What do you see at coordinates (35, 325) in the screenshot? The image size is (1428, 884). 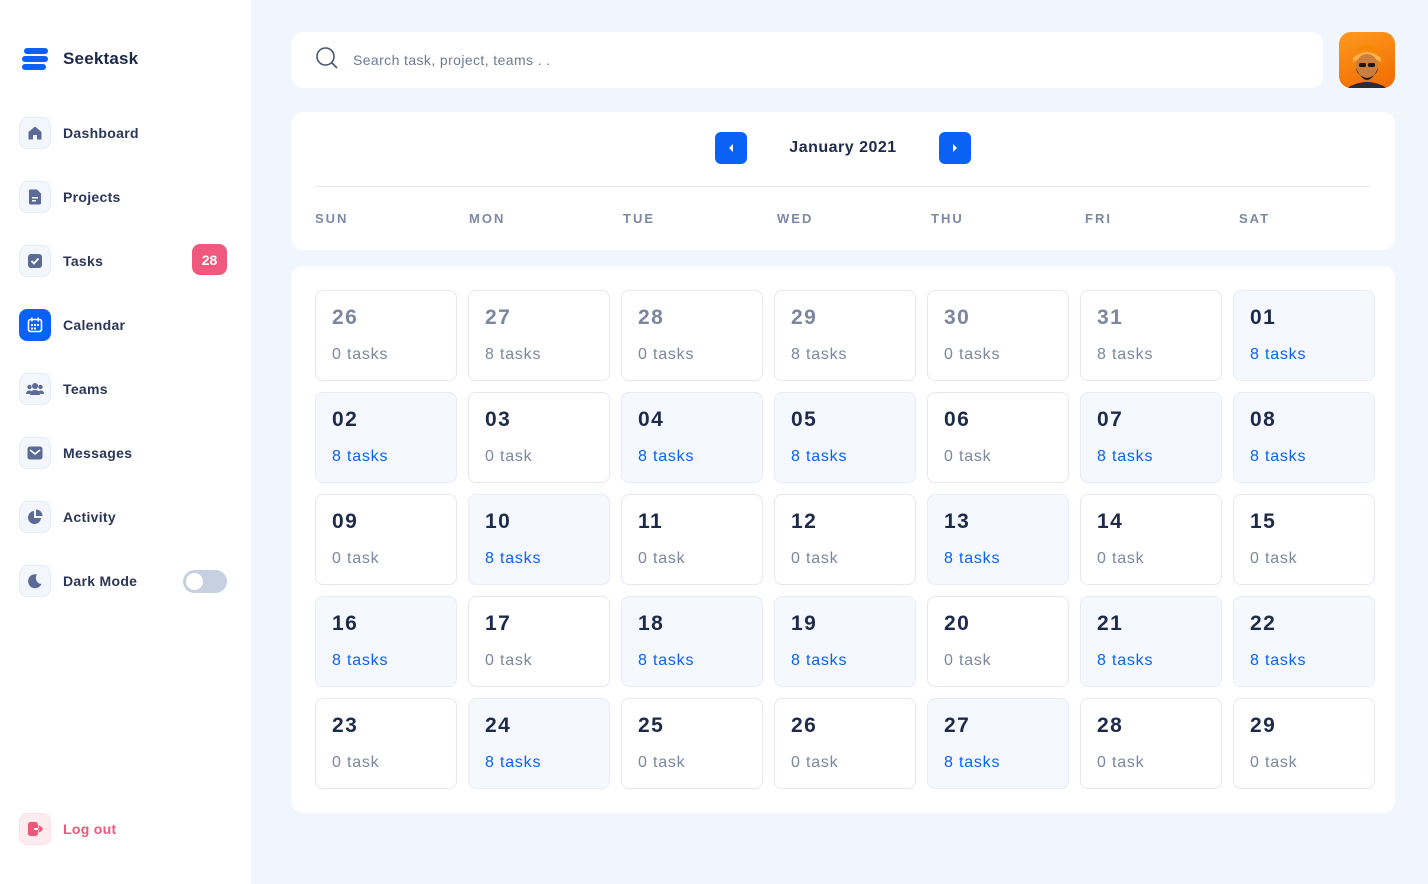 I see `calendar-icon` at bounding box center [35, 325].